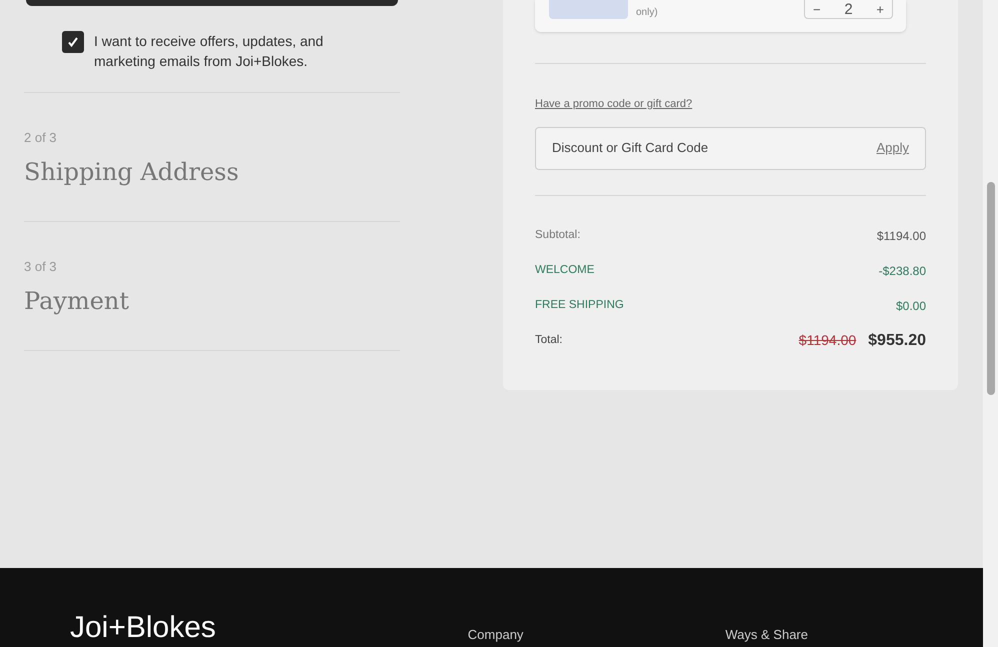 Image resolution: width=998 pixels, height=647 pixels. I want to click on footer-logo: Joi+Blokes, so click(269, 628).